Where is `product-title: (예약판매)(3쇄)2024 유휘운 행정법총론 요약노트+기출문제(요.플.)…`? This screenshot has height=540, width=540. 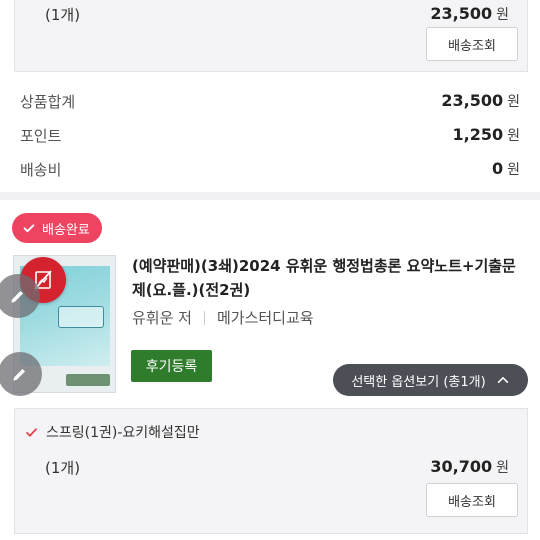 product-title: (예약판매)(3쇄)2024 유휘운 행정법총론 요약노트+기출문제(요.플.)… is located at coordinates (328, 278).